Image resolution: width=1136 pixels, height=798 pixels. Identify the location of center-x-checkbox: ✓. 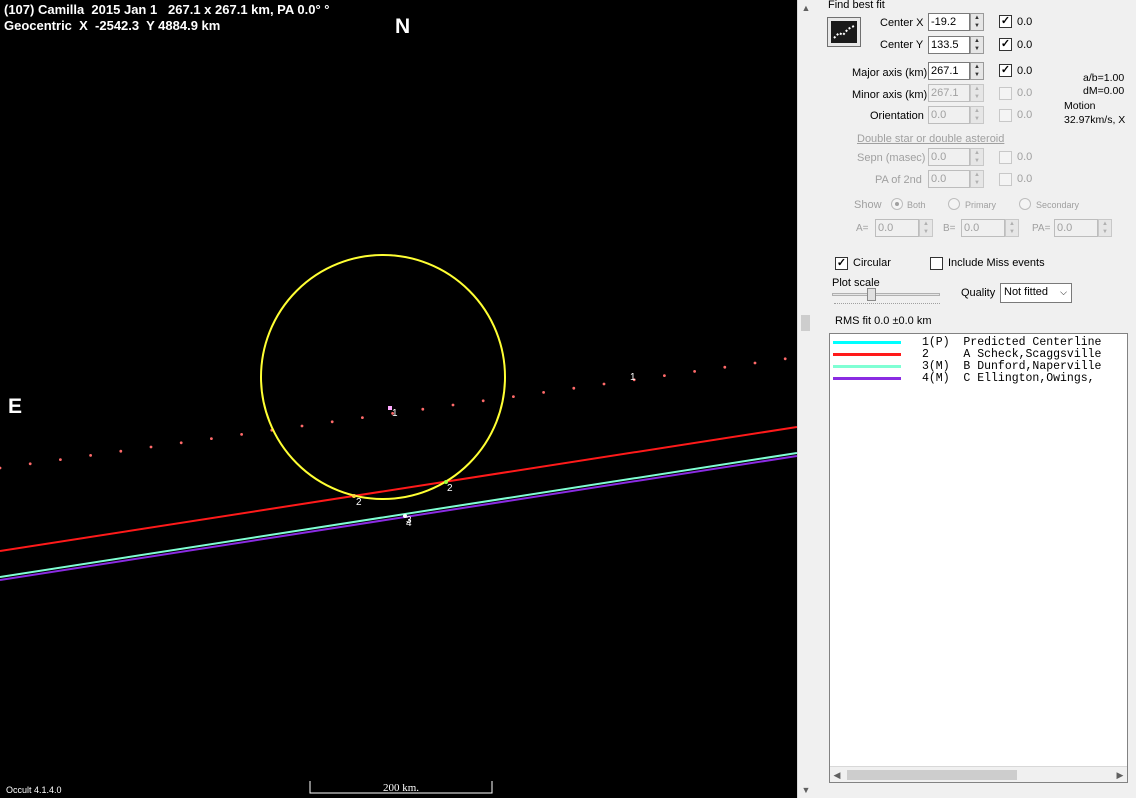
(1005, 21).